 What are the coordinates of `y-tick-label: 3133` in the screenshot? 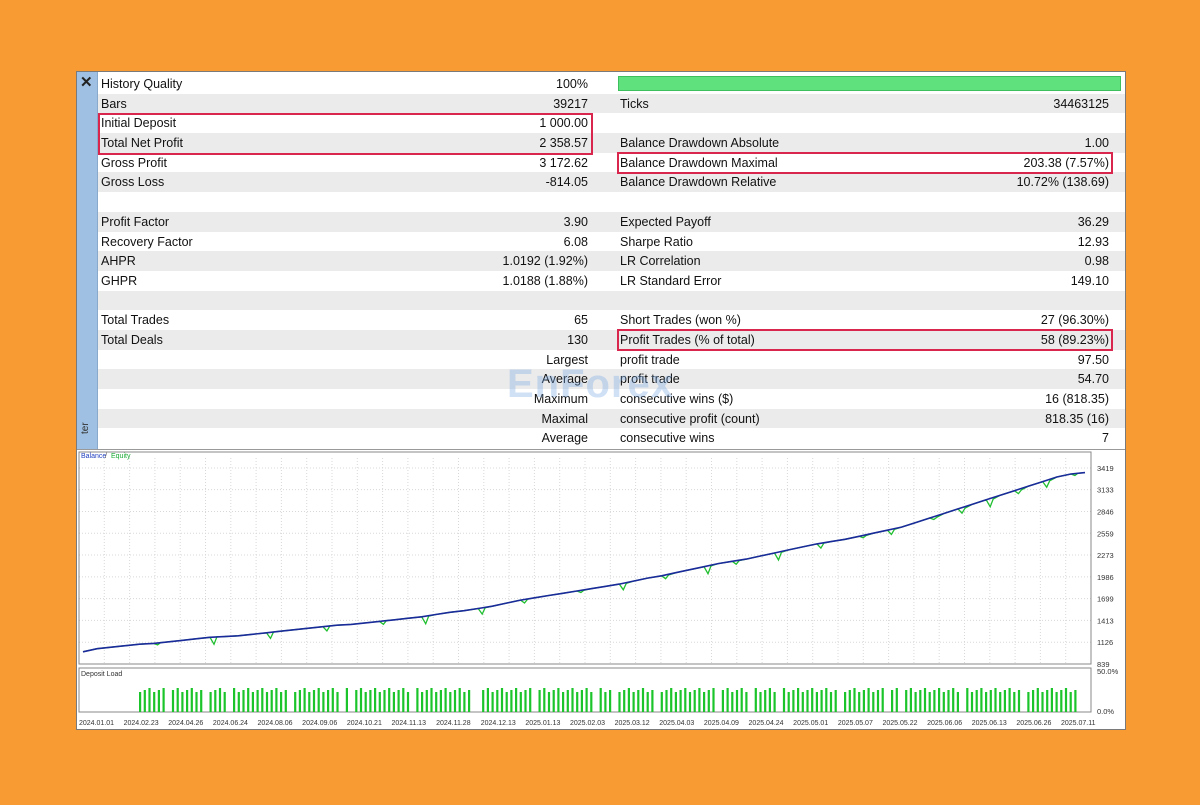 It's located at (1105, 490).